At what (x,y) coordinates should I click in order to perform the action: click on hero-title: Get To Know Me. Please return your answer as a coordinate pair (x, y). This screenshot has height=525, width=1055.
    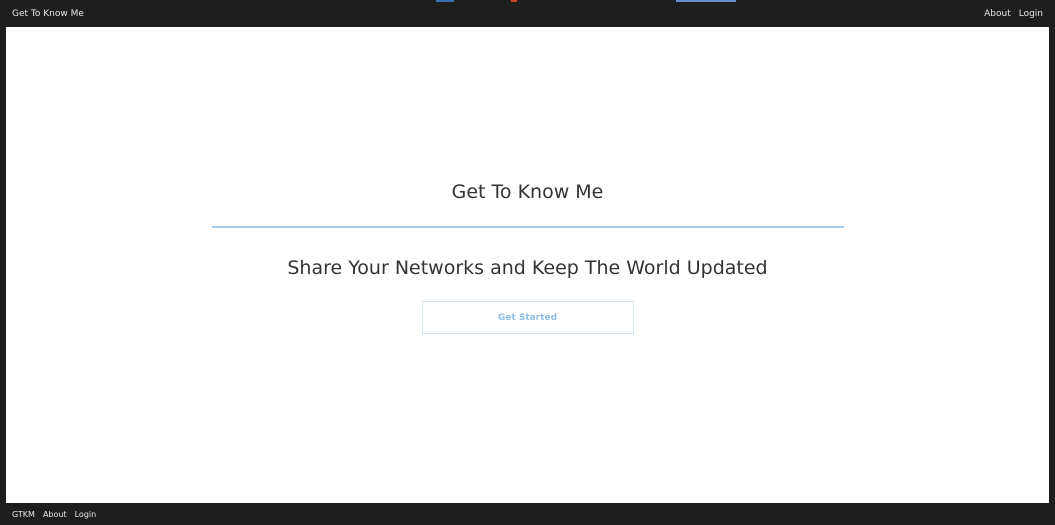
    Looking at the image, I should click on (527, 192).